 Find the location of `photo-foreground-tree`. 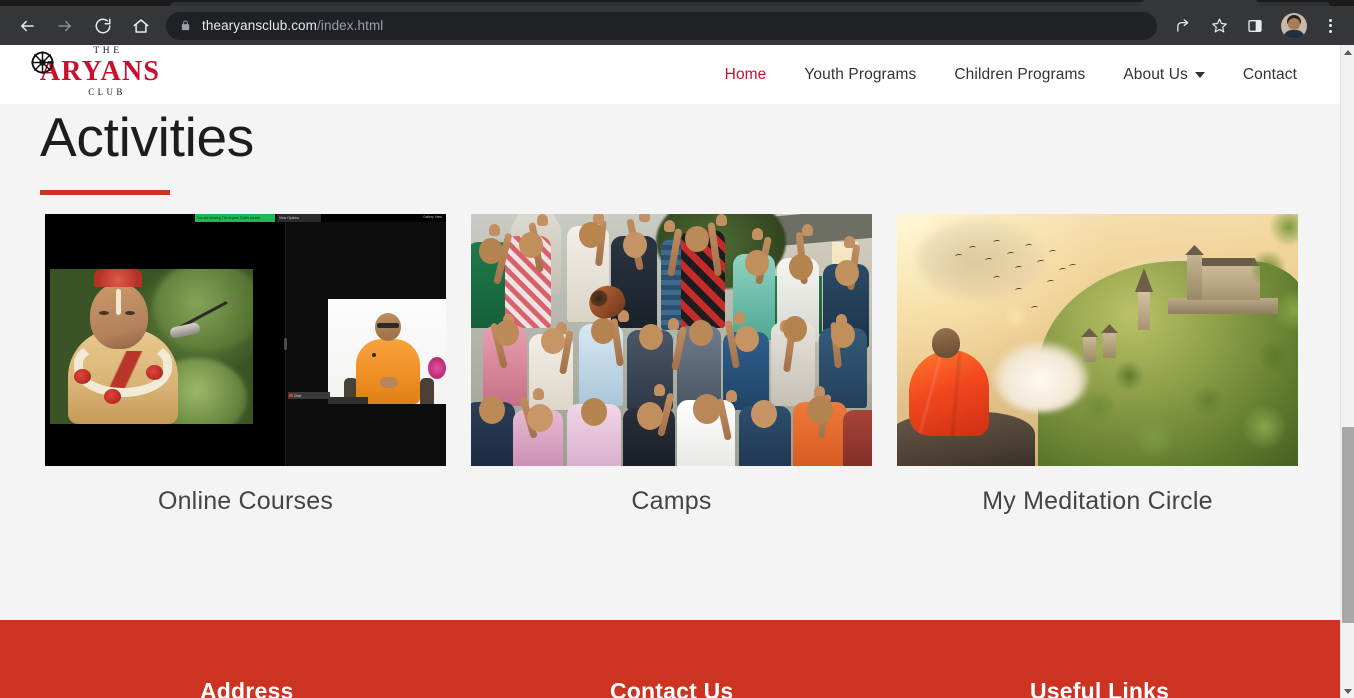

photo-foreground-tree is located at coordinates (1269, 304).